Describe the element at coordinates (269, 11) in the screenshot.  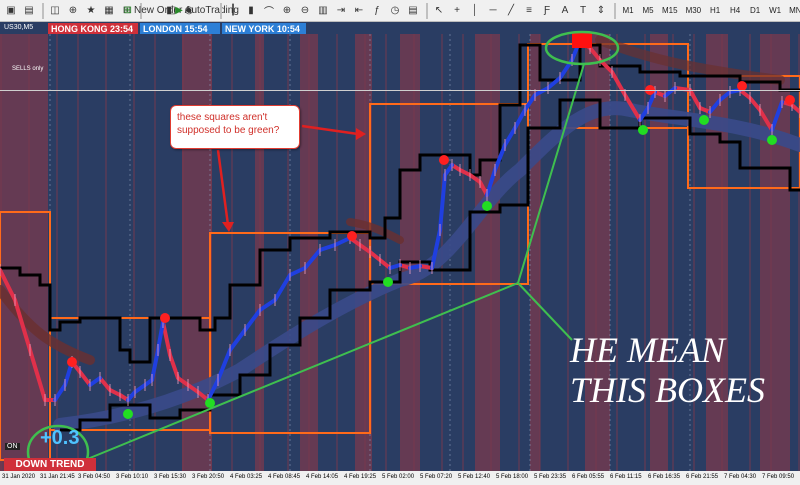
I see `line-chart-icon: ⌒` at that location.